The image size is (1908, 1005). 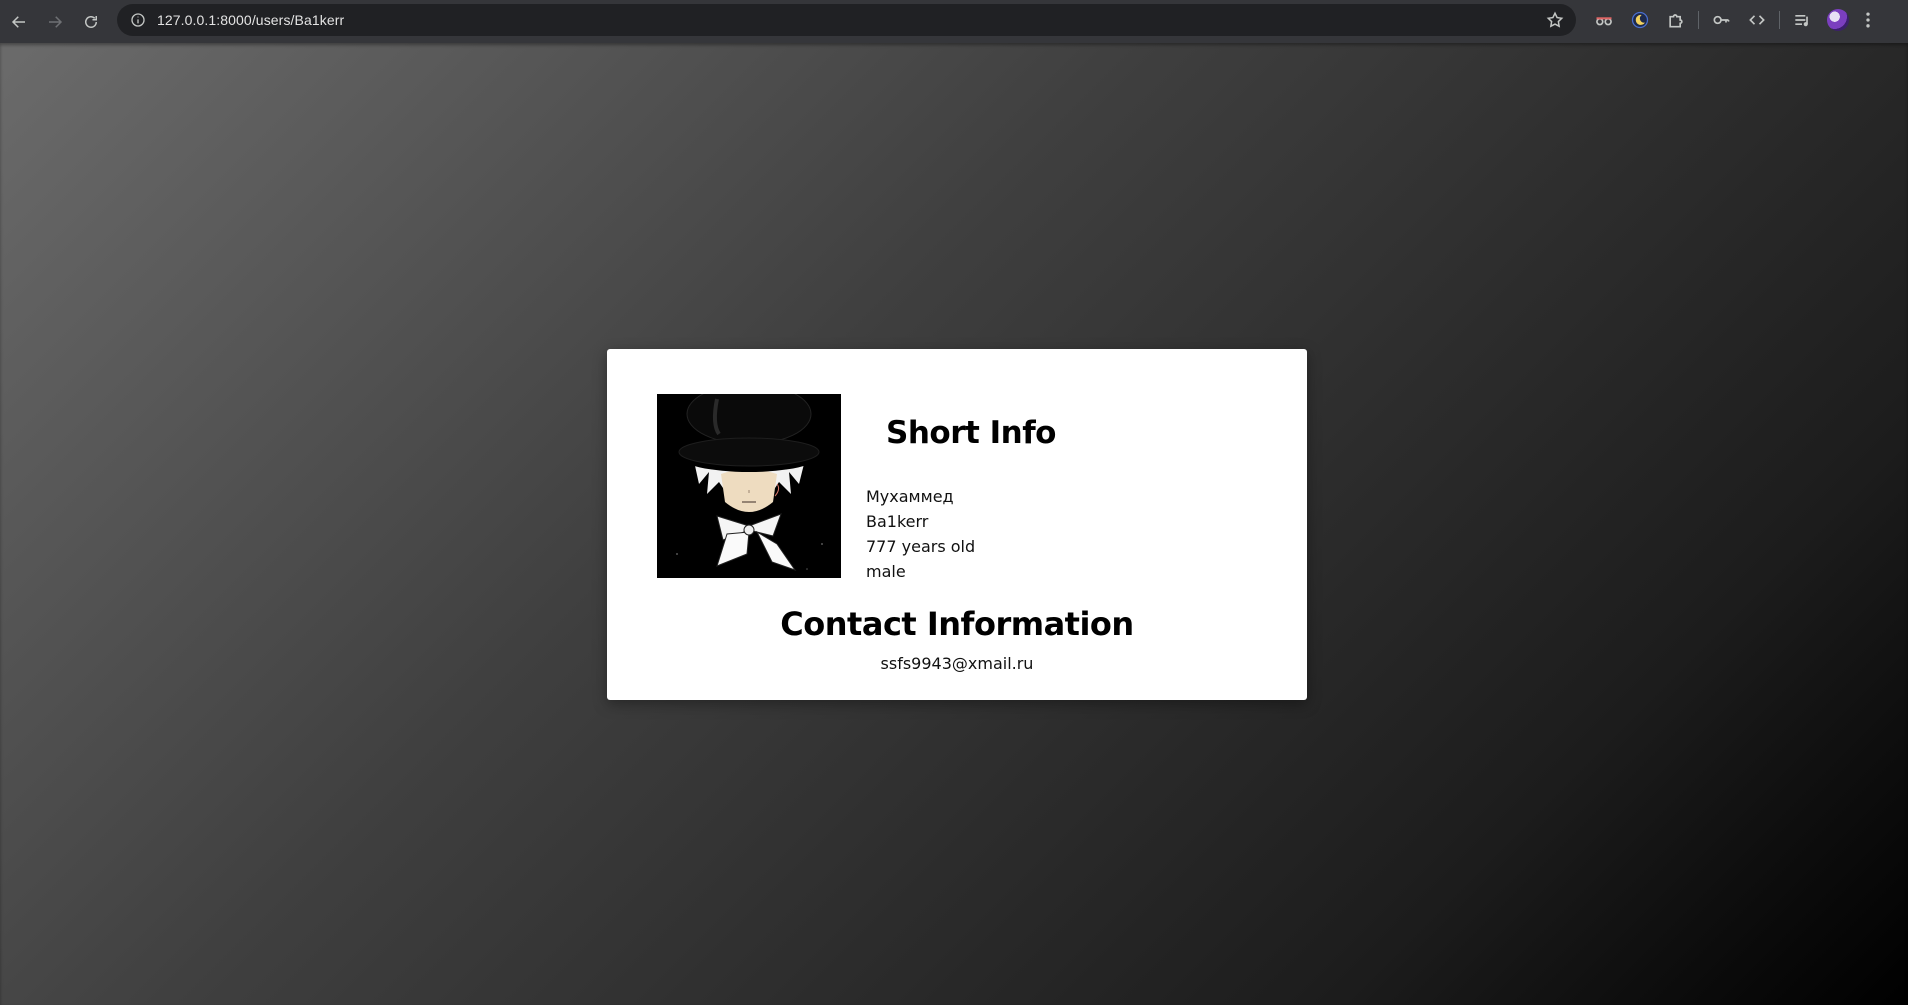 I want to click on first-name: Мухаммед, so click(x=910, y=496).